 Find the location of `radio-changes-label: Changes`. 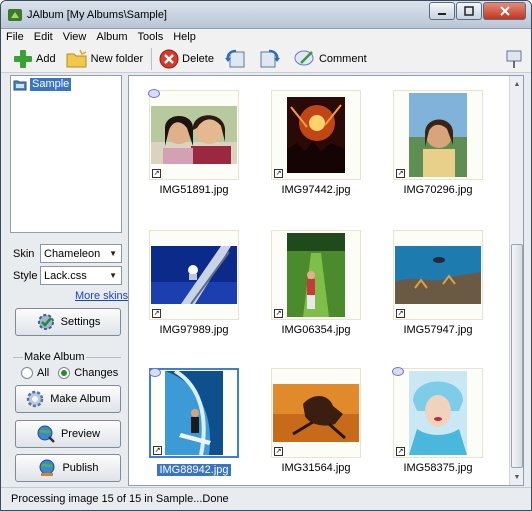

radio-changes-label: Changes is located at coordinates (96, 373).